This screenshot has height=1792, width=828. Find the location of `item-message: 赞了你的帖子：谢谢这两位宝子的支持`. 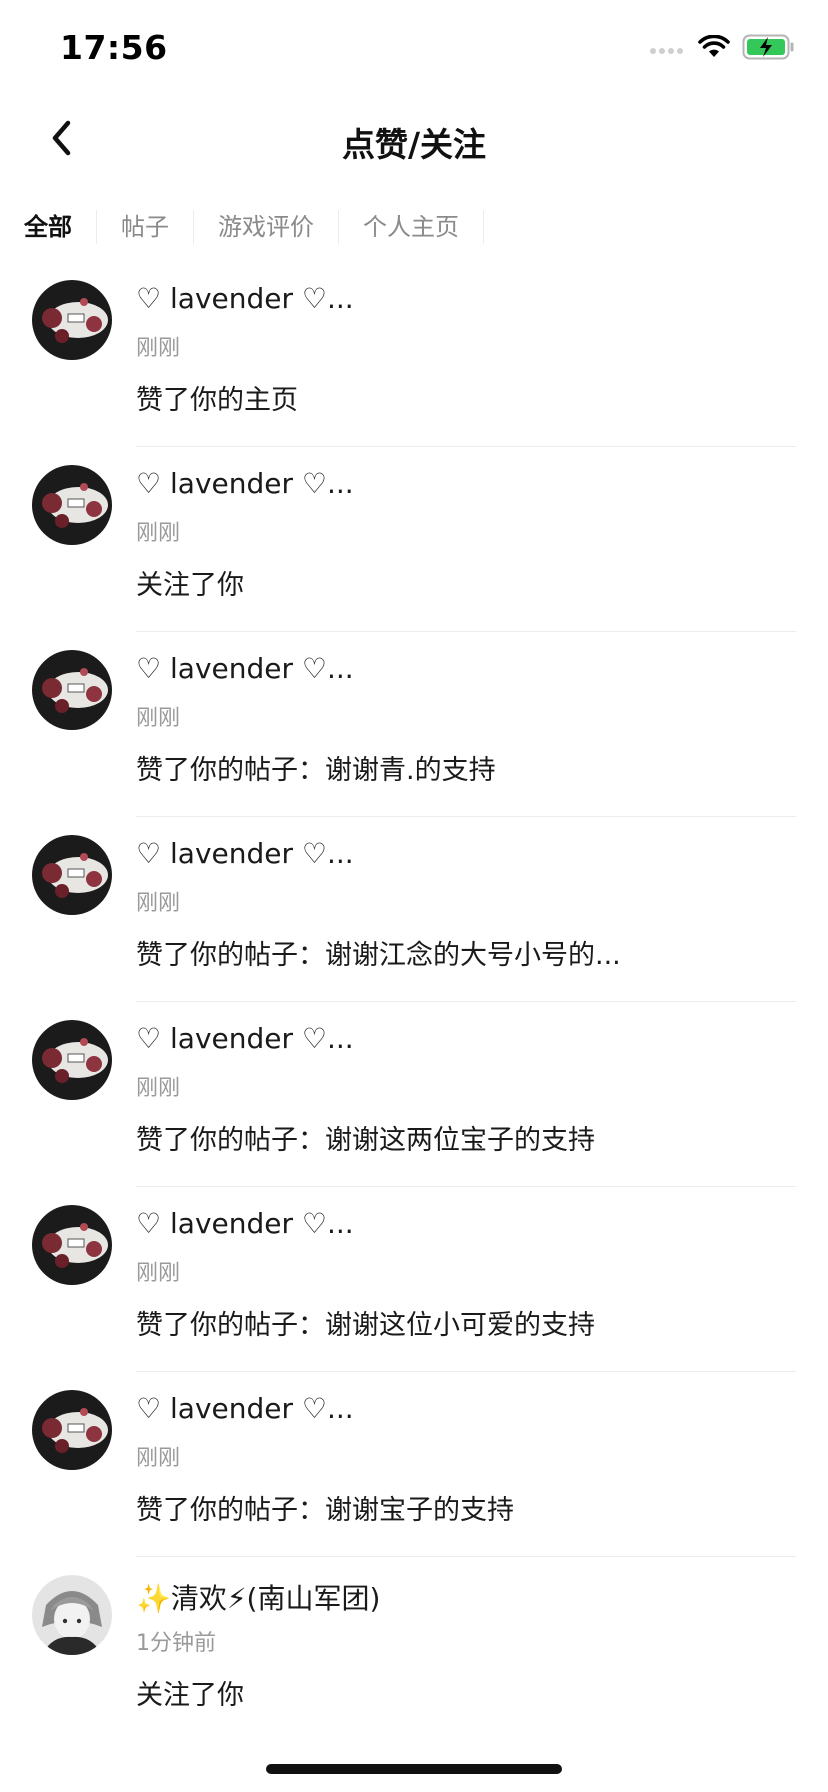

item-message: 赞了你的帖子：谢谢这两位宝子的支持 is located at coordinates (365, 1140).